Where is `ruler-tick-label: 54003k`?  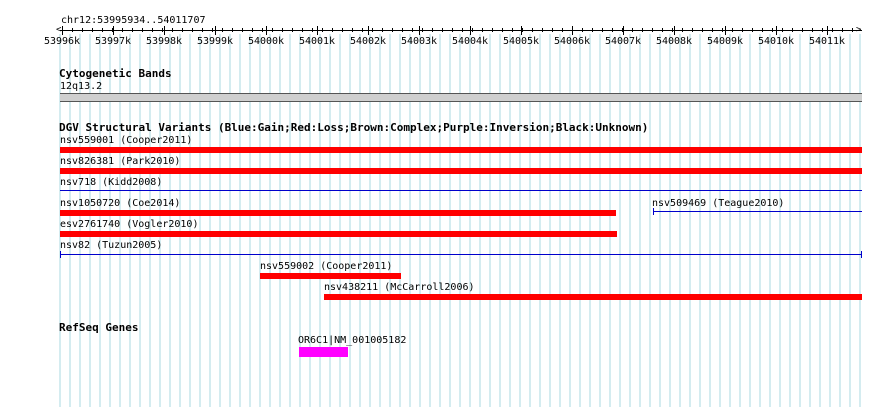 ruler-tick-label: 54003k is located at coordinates (419, 41).